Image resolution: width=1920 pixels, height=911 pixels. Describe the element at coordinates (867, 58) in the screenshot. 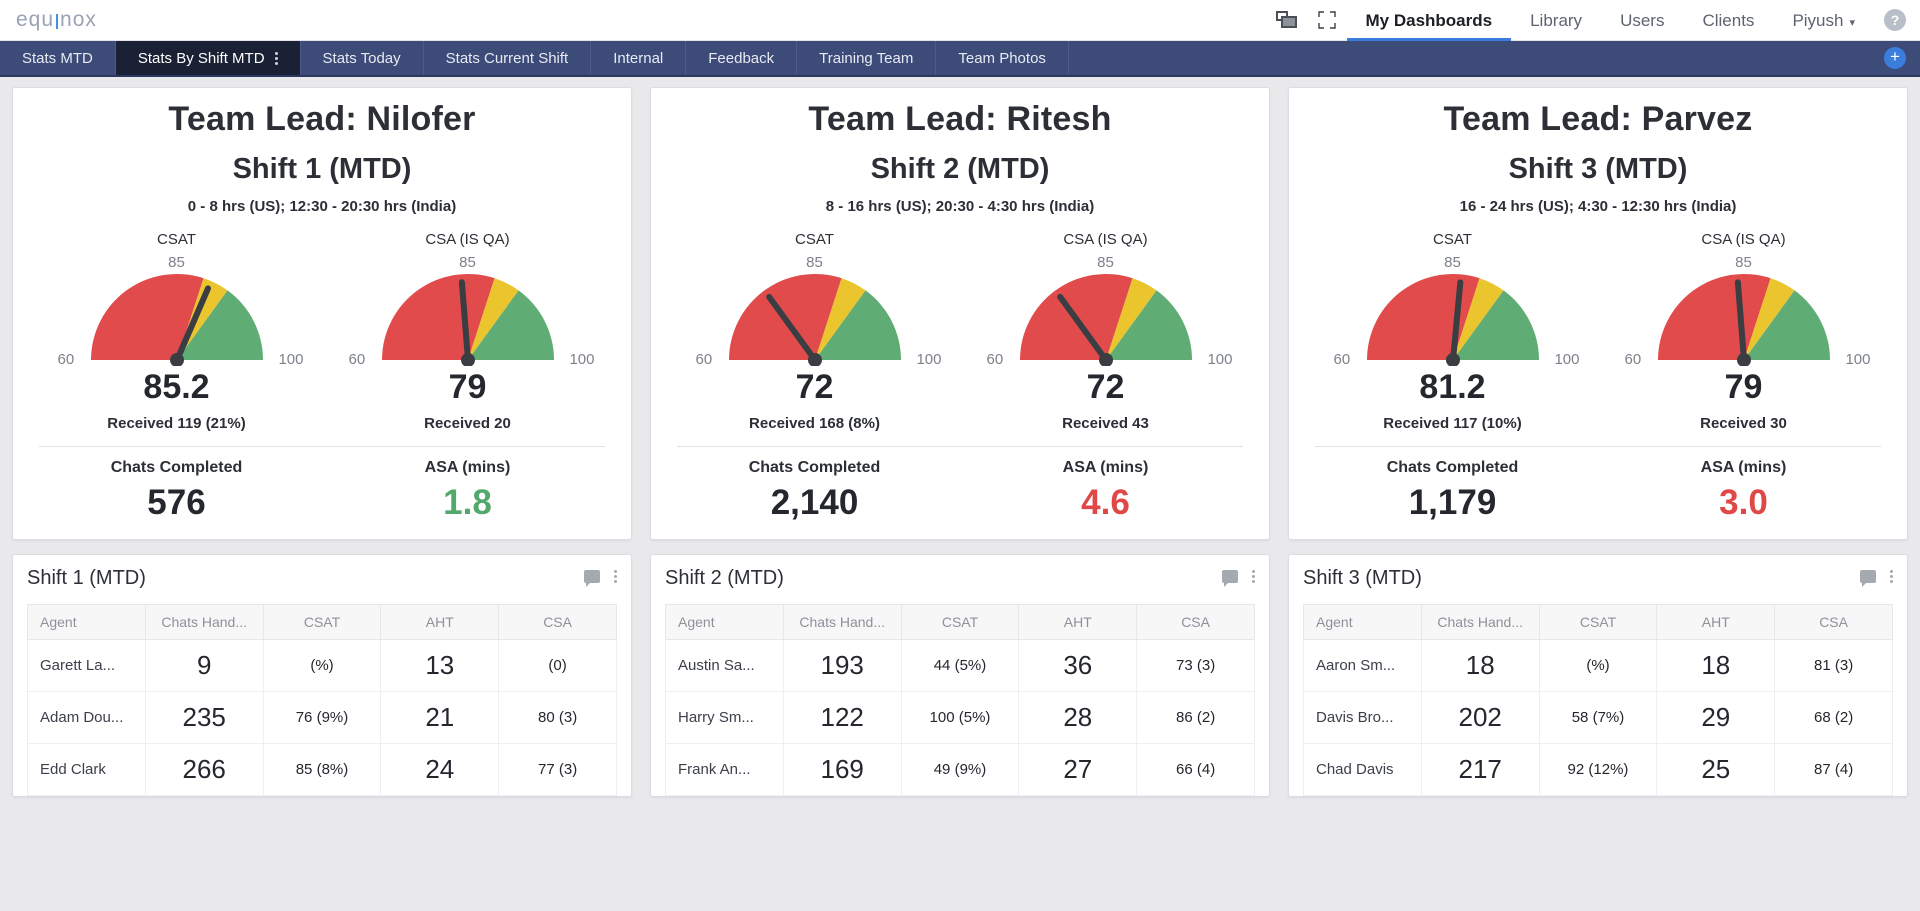

I see `tab-training-team: Training Team` at that location.